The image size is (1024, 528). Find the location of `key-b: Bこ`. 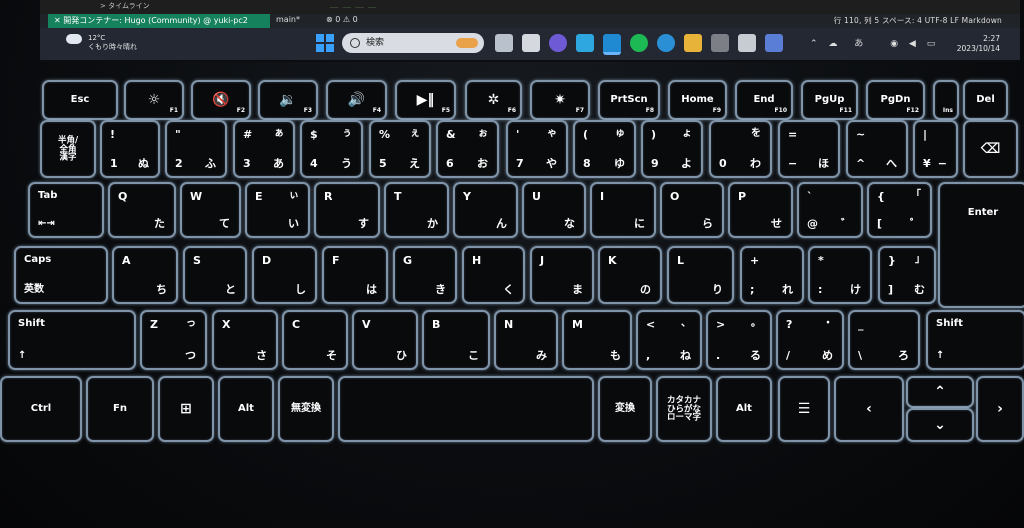

key-b: Bこ is located at coordinates (456, 340).